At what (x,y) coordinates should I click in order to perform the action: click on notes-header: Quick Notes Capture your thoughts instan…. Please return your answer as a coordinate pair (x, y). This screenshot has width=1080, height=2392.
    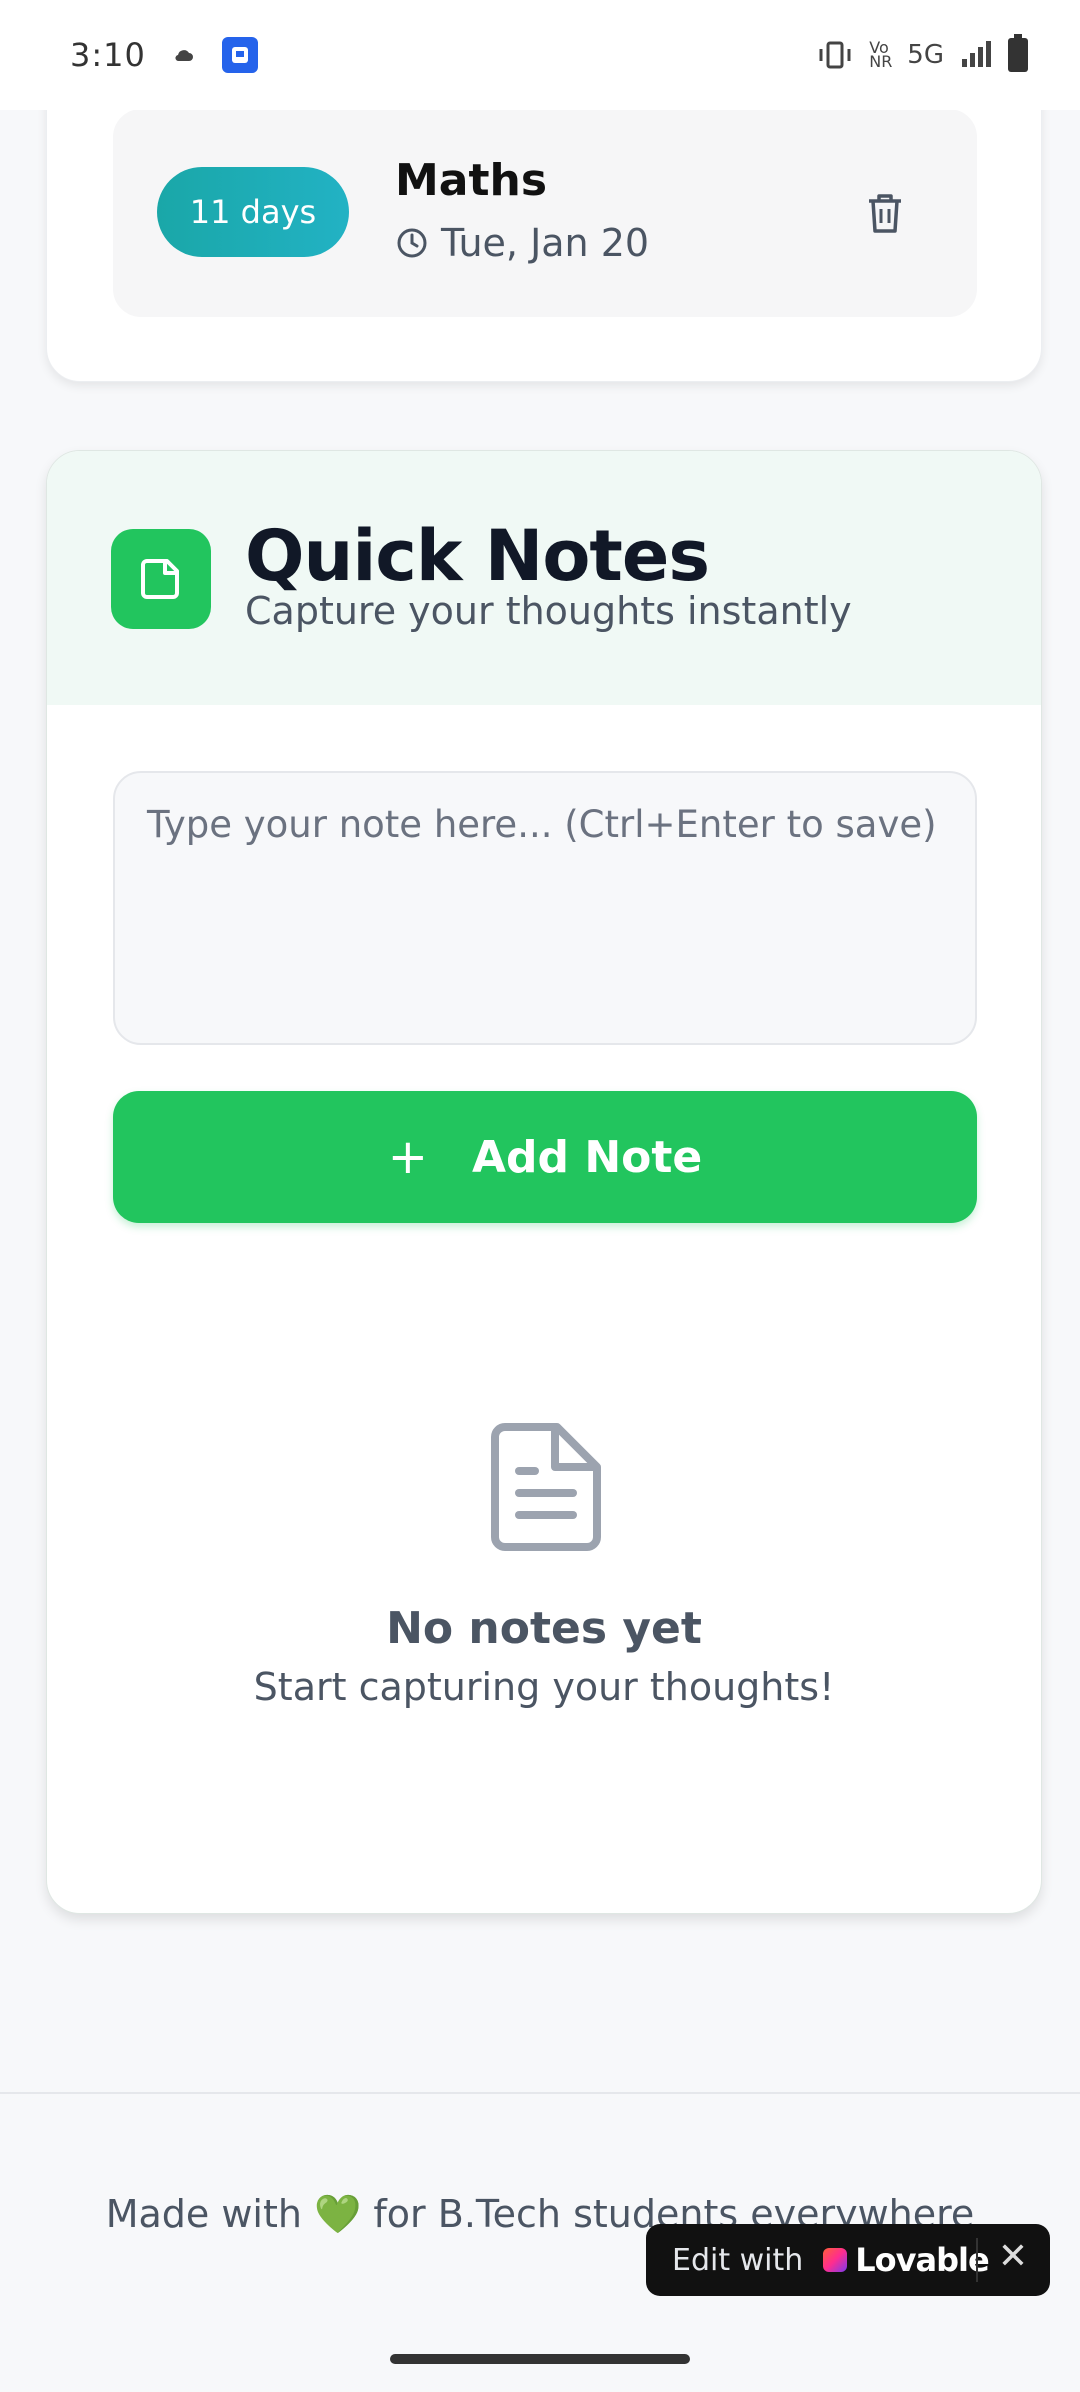
    Looking at the image, I should click on (544, 578).